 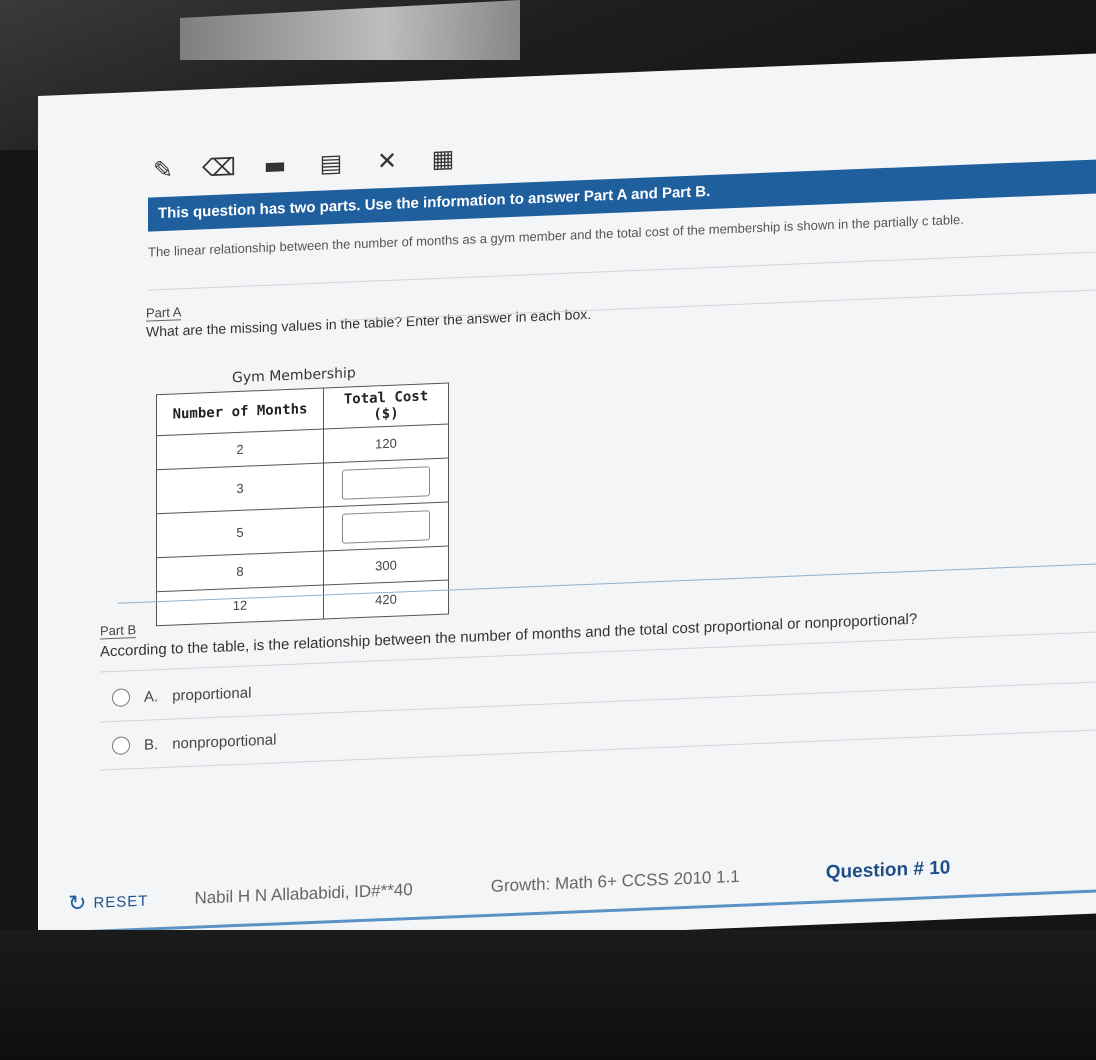 I want to click on reset-button: ↻ RESET, so click(x=108, y=902).